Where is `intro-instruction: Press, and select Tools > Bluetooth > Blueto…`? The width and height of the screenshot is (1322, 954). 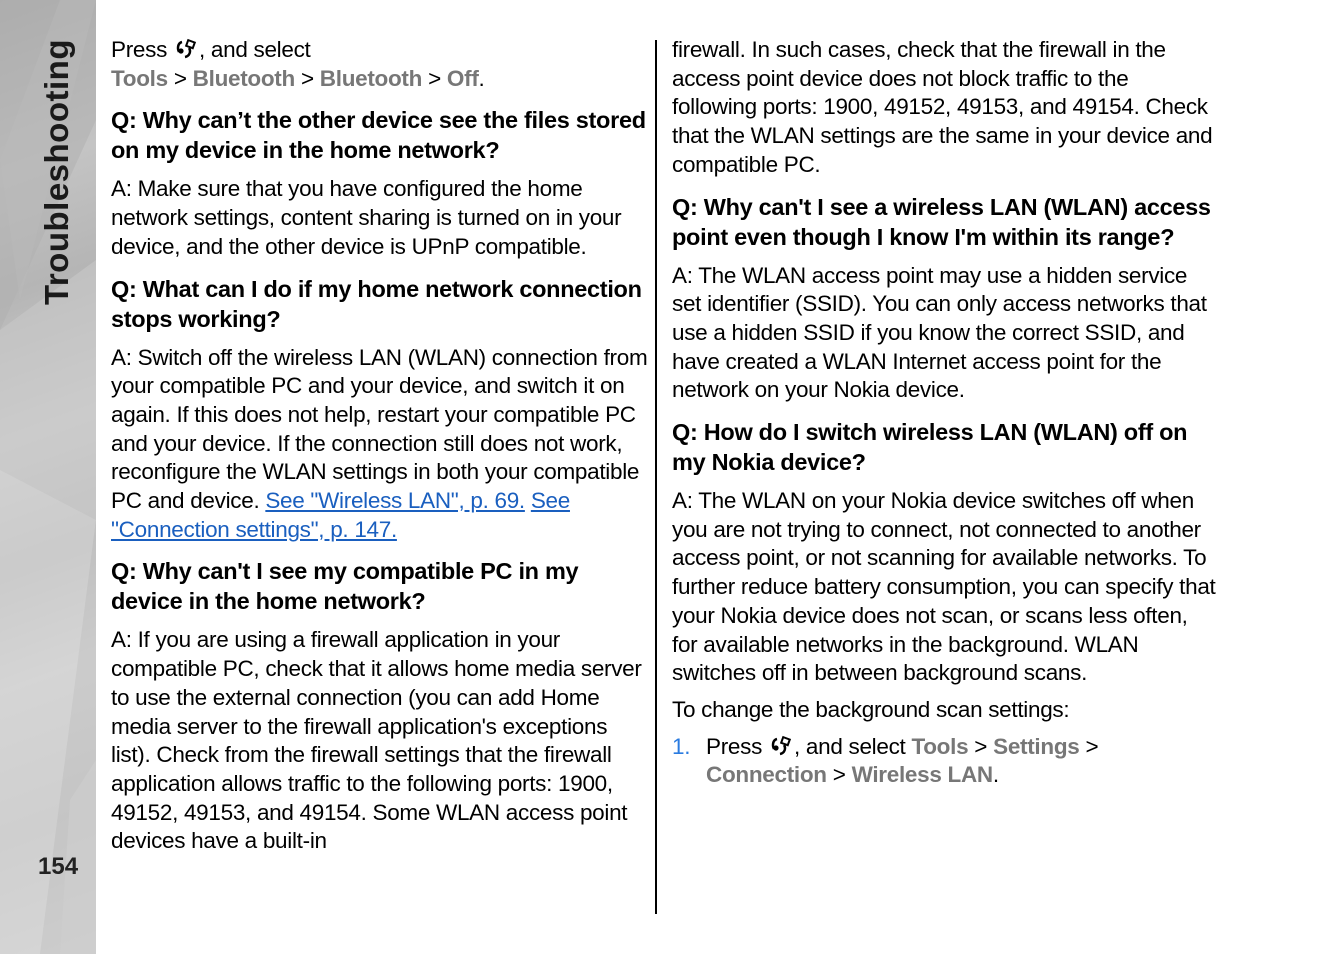
intro-instruction: Press, and select Tools > Bluetooth > Blueto… is located at coordinates (381, 64).